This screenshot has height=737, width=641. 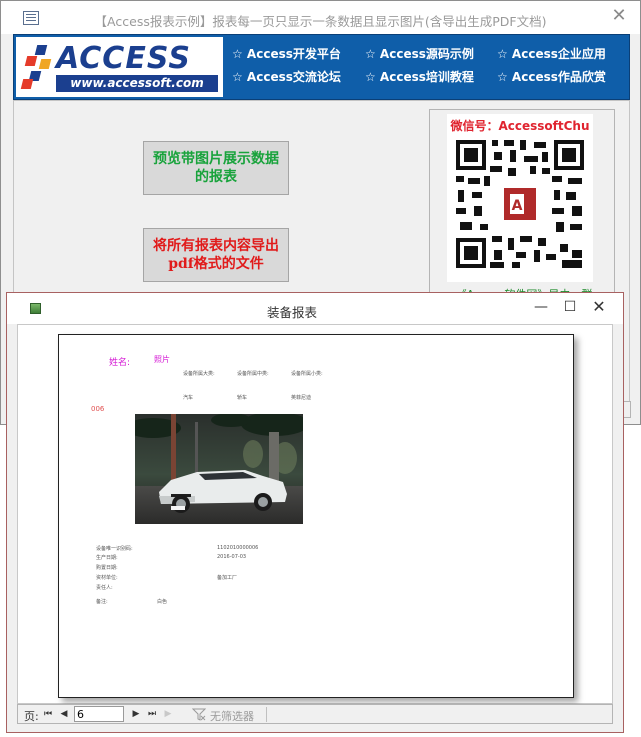 I want to click on preview-report-button: 预览带图片展示数据的报表, so click(x=216, y=168).